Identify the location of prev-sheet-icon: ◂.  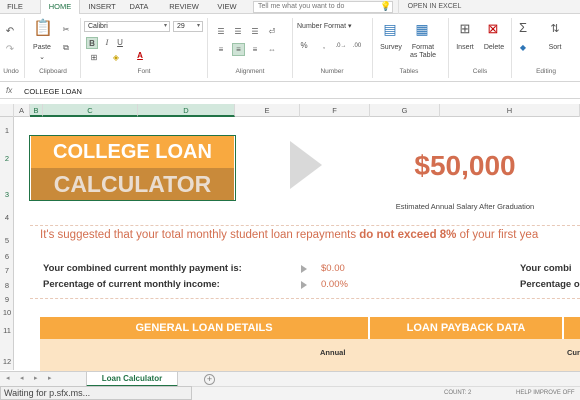
(22, 378).